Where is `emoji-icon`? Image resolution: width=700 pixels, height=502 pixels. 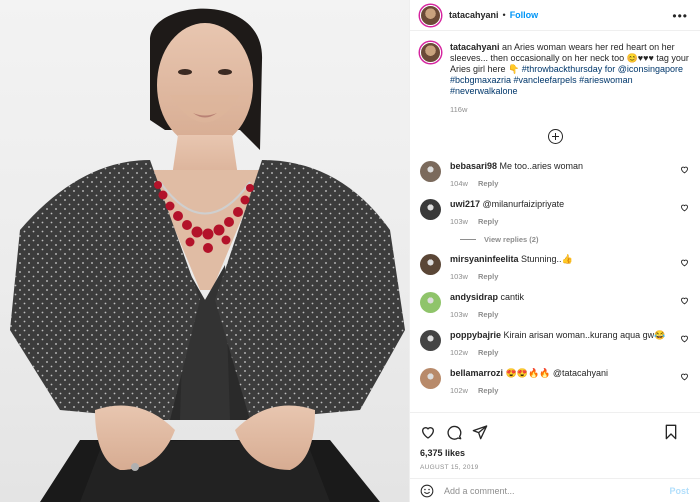 emoji-icon is located at coordinates (427, 491).